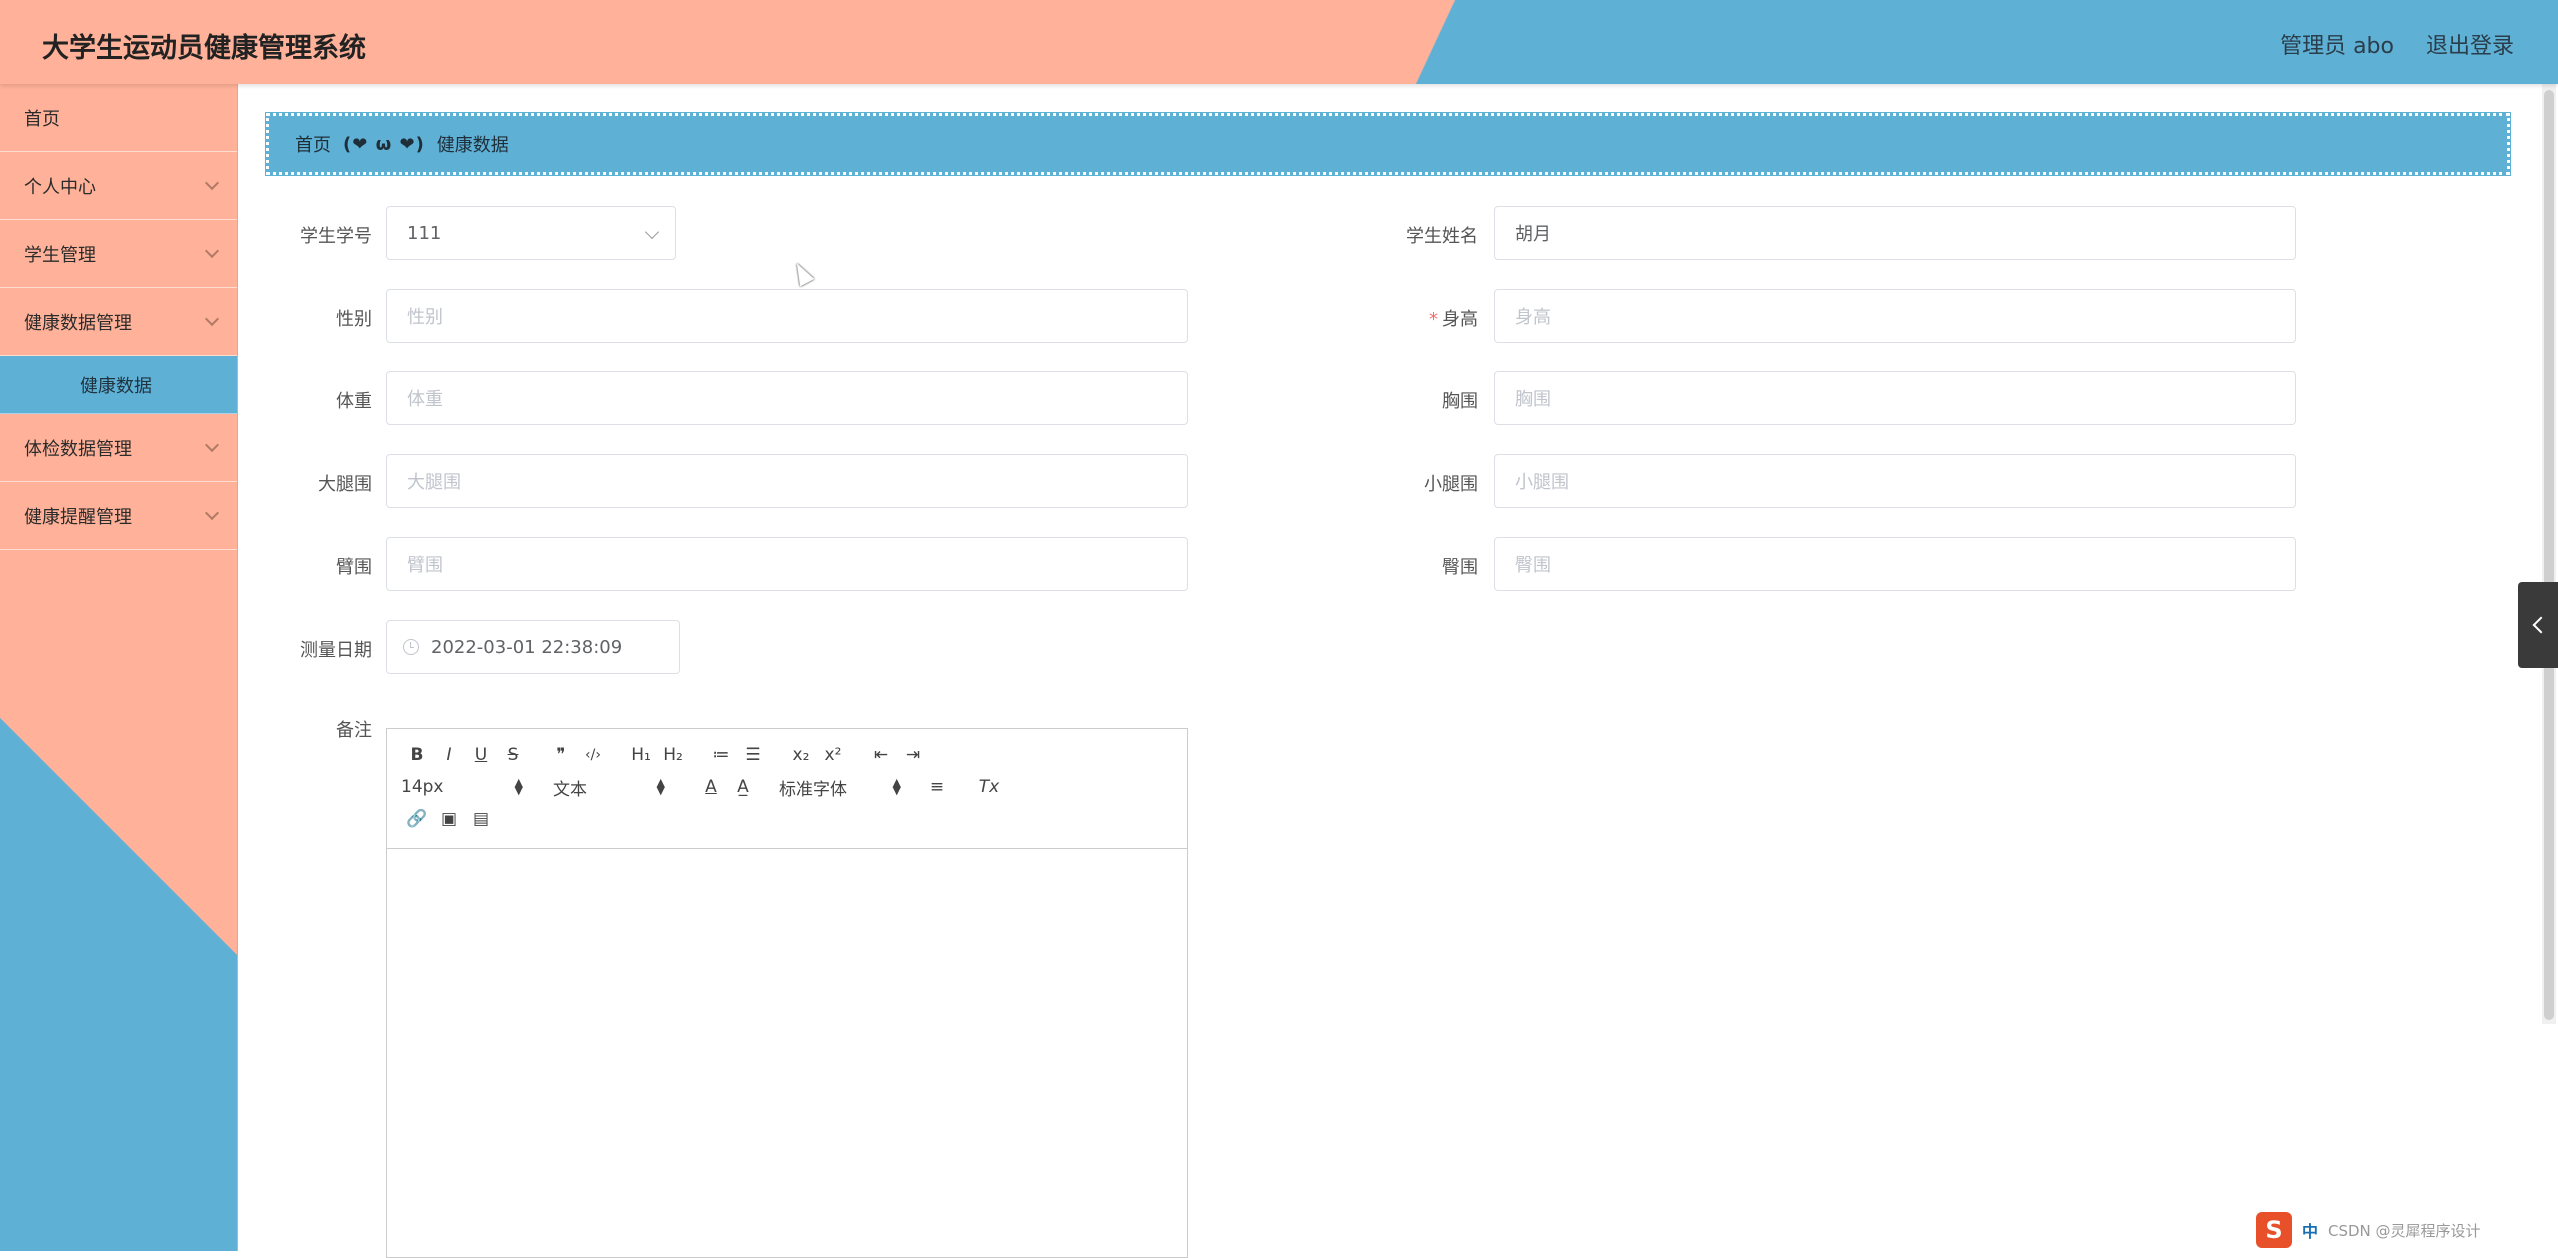  Describe the element at coordinates (78, 517) in the screenshot. I see `sidebar-item-label: 健康提醒管理` at that location.